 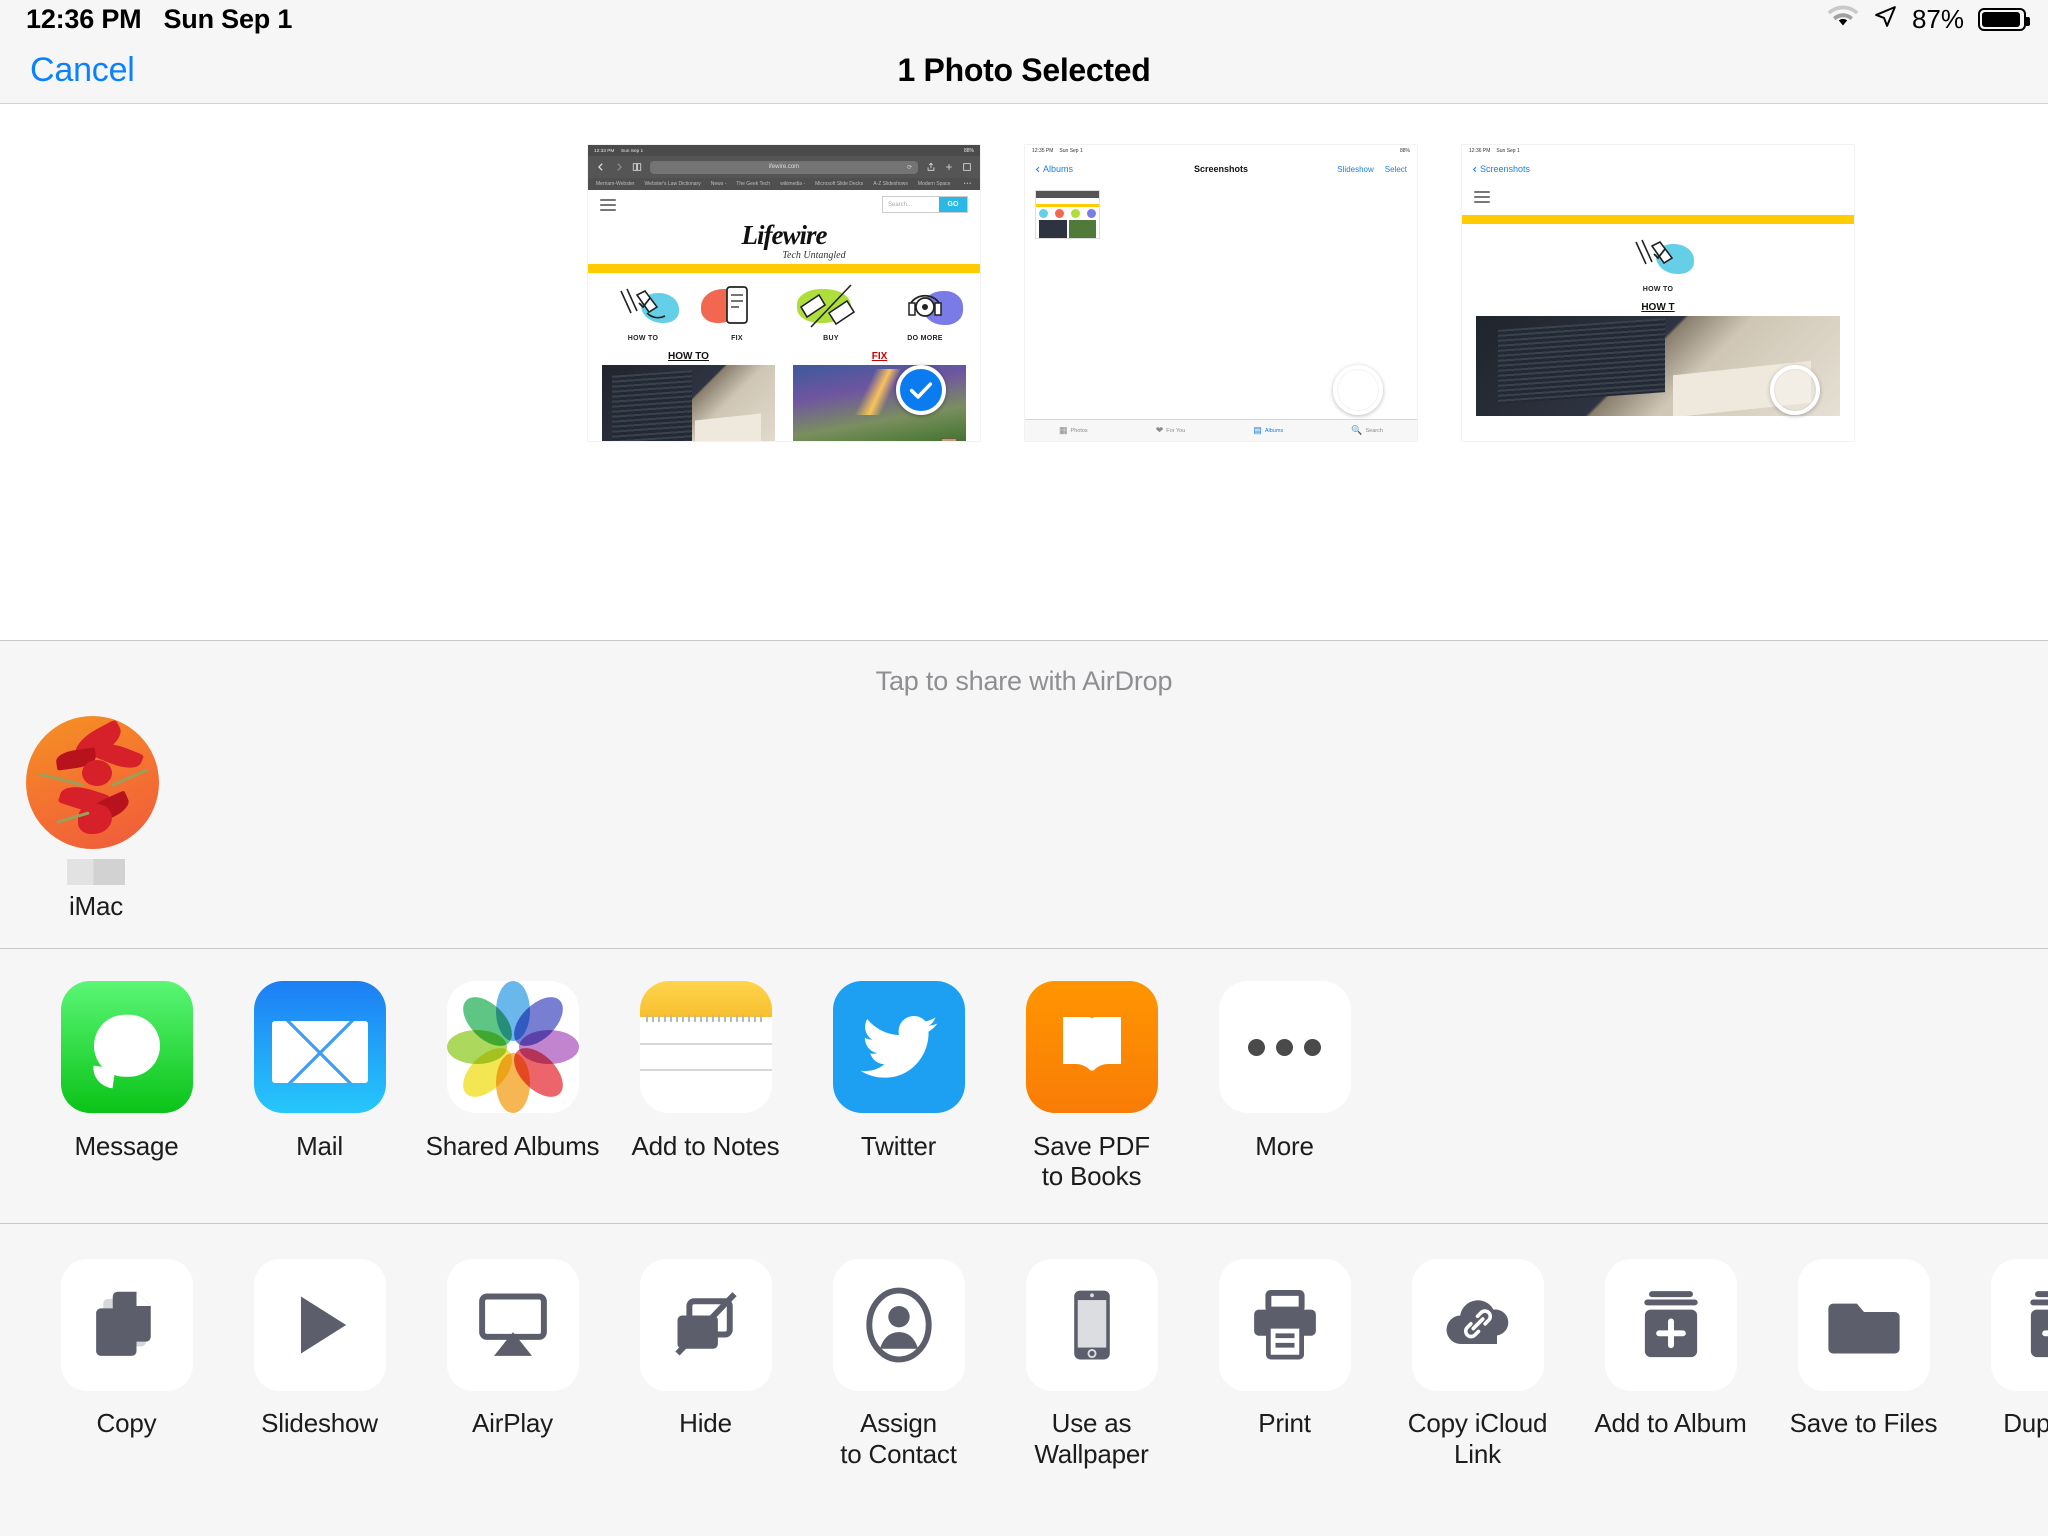 What do you see at coordinates (705, 1047) in the screenshot?
I see `notes-app-icon` at bounding box center [705, 1047].